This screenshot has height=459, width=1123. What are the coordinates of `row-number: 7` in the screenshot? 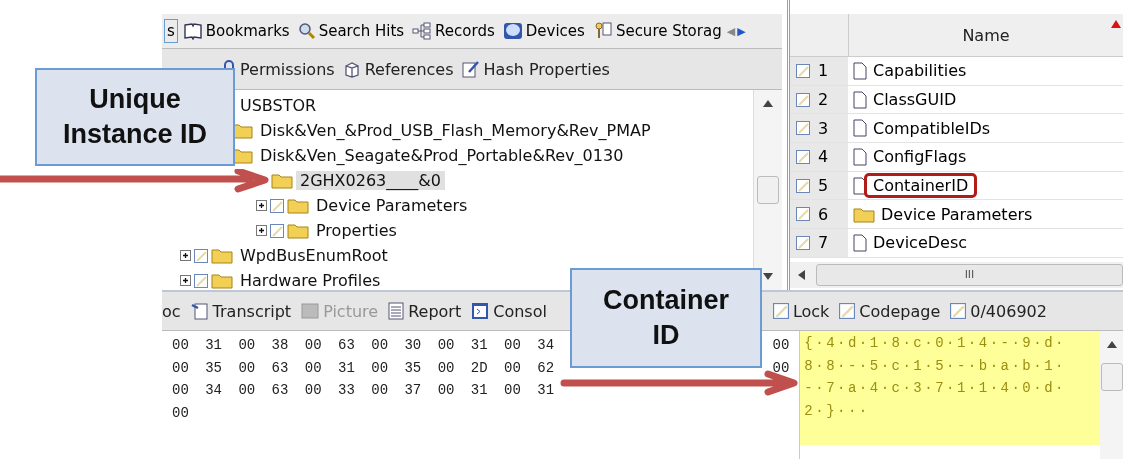 It's located at (823, 243).